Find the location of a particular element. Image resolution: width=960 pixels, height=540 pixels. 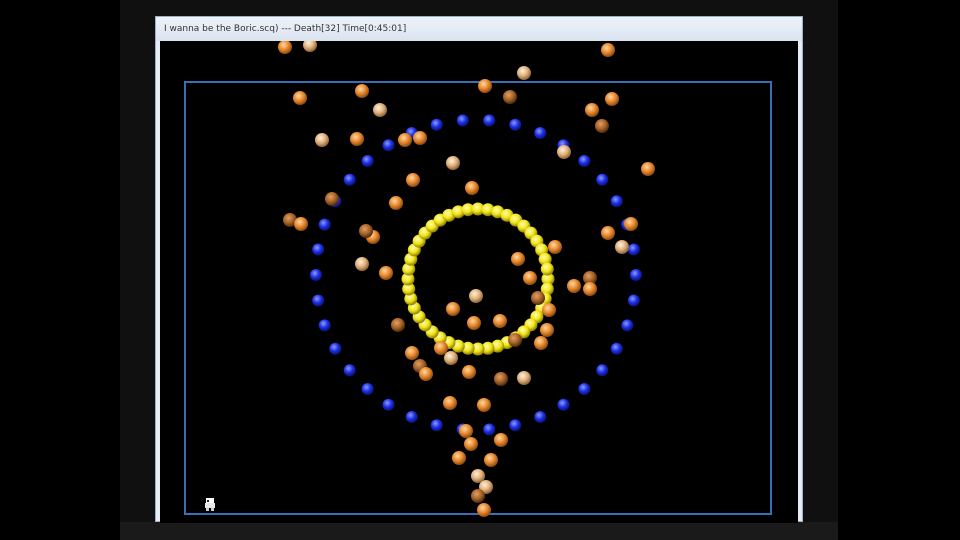

taskbar-strip is located at coordinates (479, 531).